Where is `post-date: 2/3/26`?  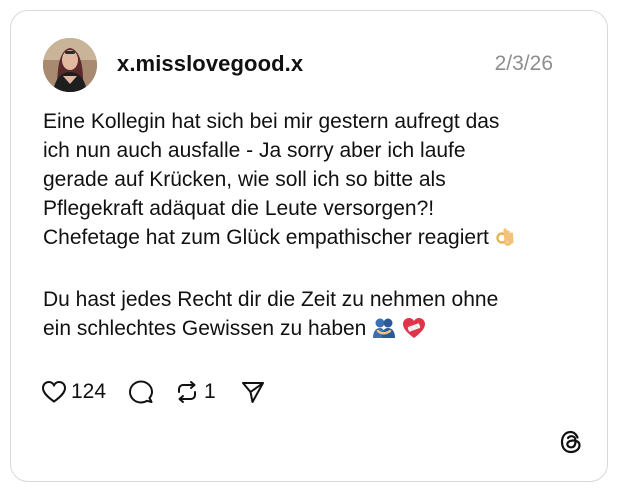 post-date: 2/3/26 is located at coordinates (523, 63).